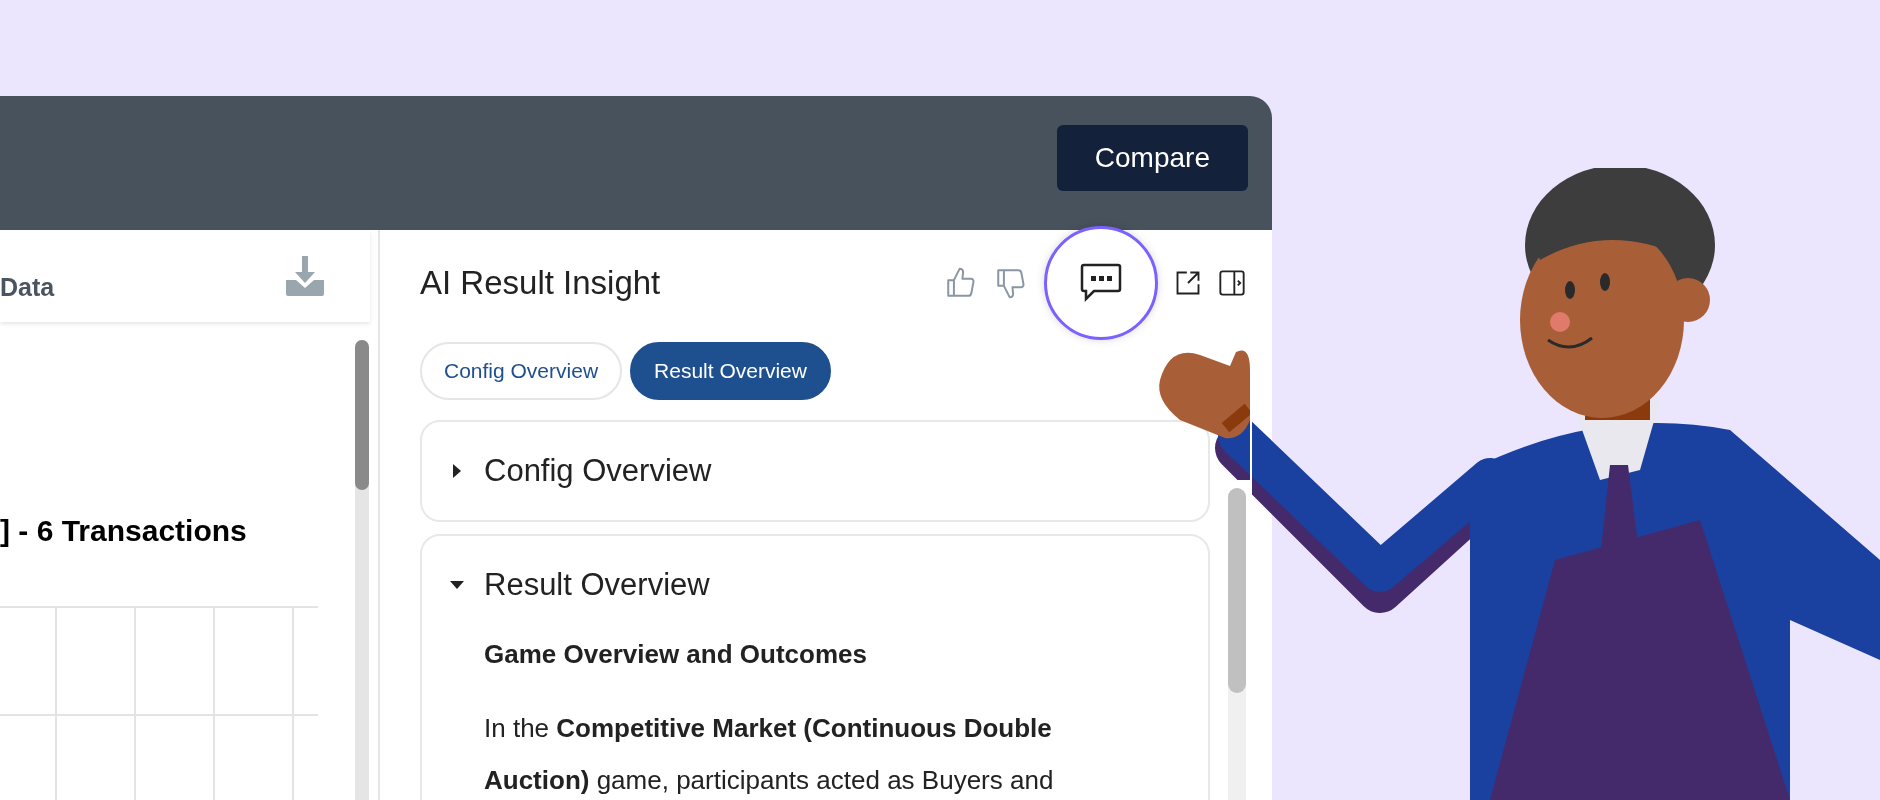 The height and width of the screenshot is (800, 1880). What do you see at coordinates (305, 276) in the screenshot?
I see `download-icon` at bounding box center [305, 276].